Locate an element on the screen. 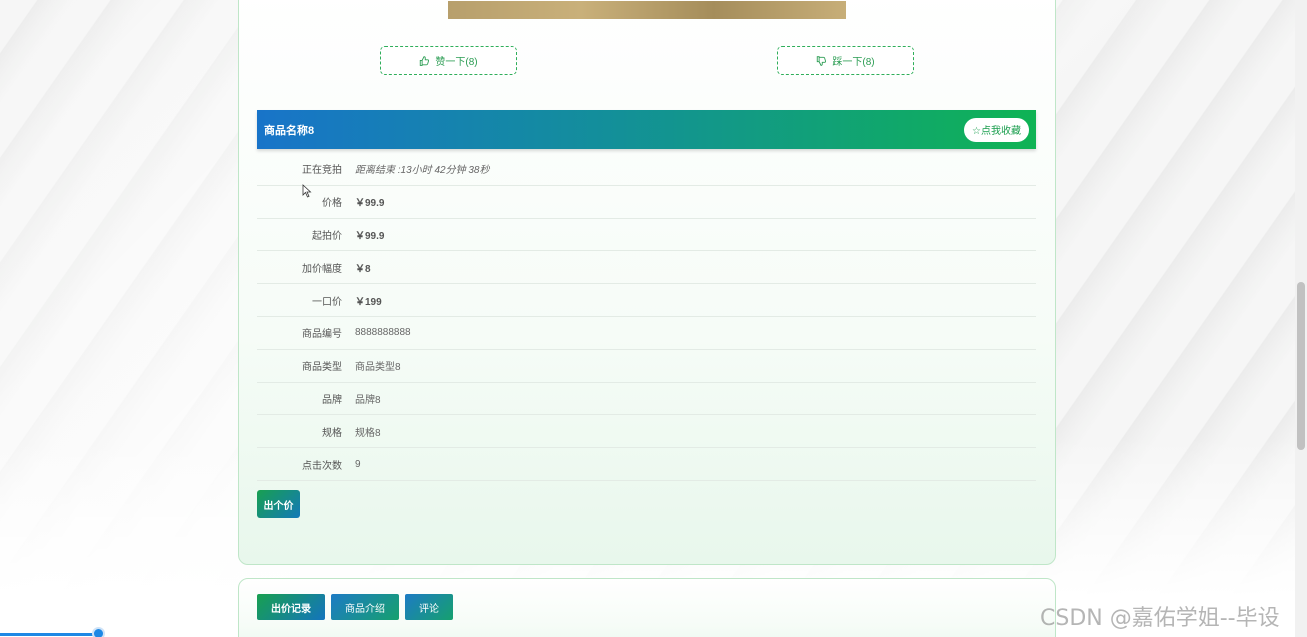 This screenshot has height=637, width=1307. spec-value: 规格8 is located at coordinates (368, 433).